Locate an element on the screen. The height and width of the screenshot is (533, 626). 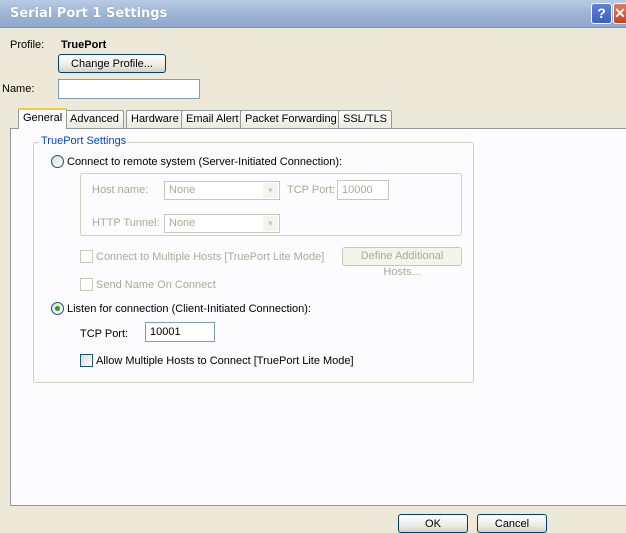
multiple-hosts-checkbox is located at coordinates (86, 256).